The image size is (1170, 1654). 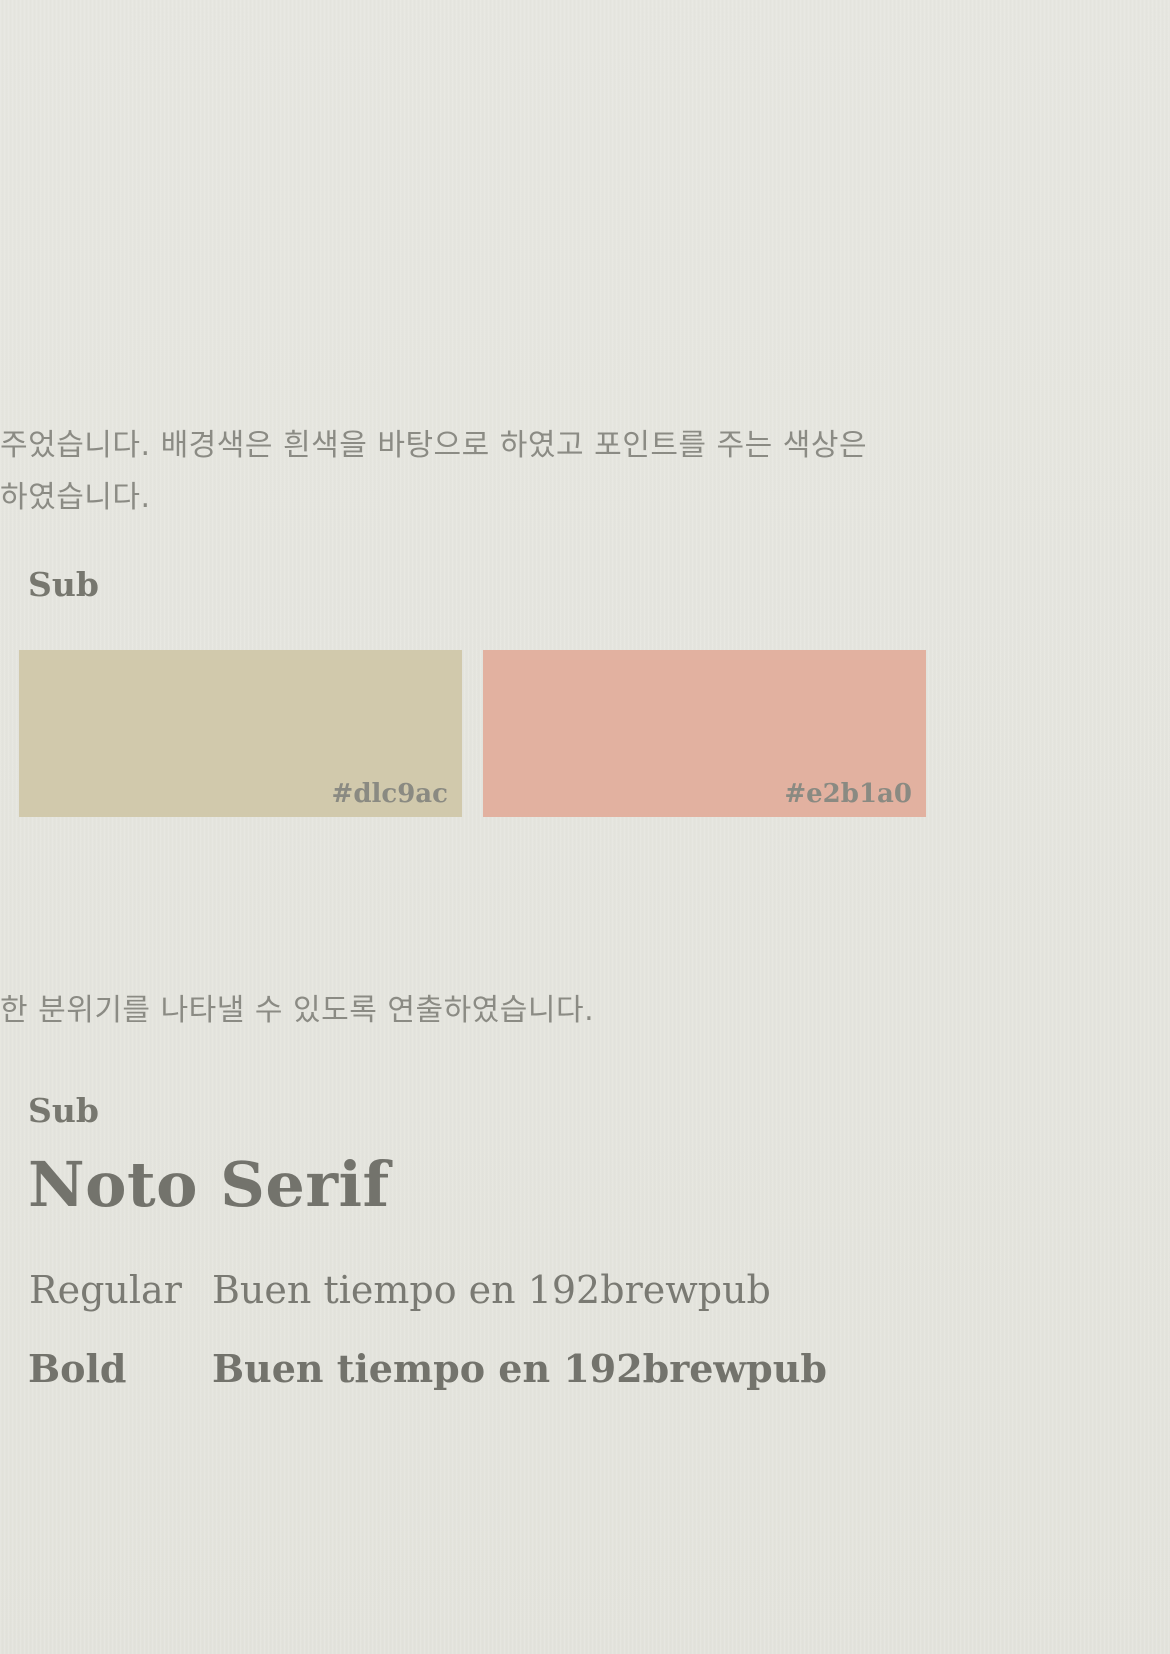 I want to click on weight-label-bold: Bold, so click(x=77, y=1368).